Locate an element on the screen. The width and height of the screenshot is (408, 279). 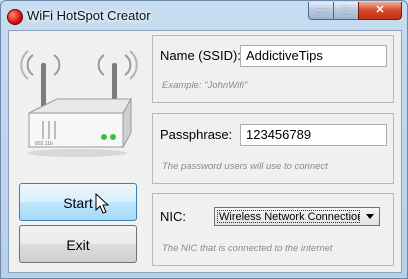
minimize-button: — is located at coordinates (321, 11).